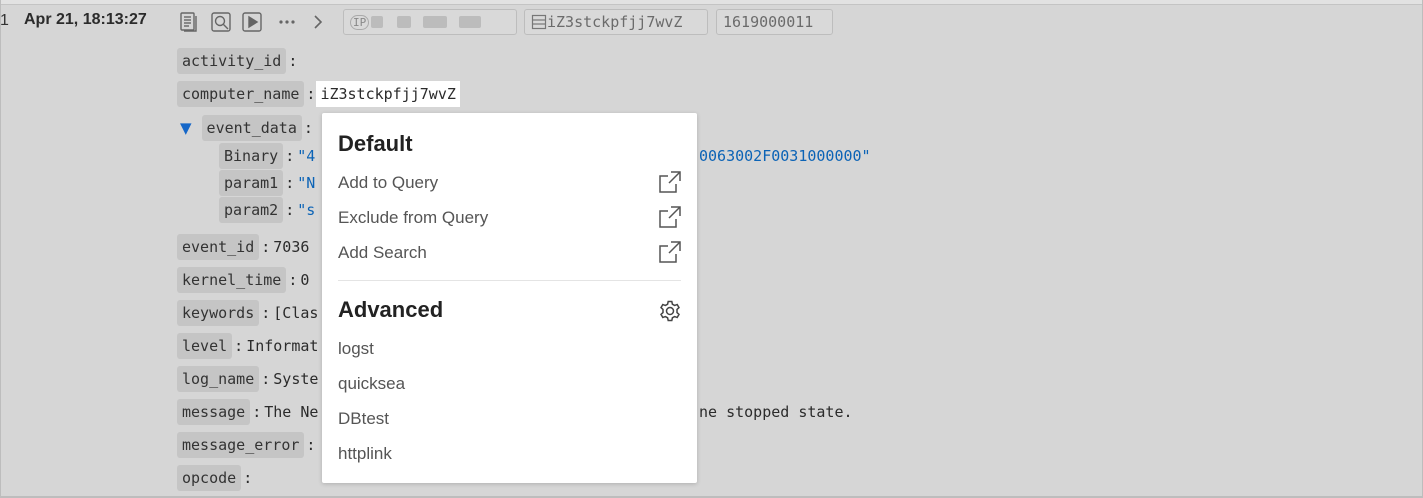 The width and height of the screenshot is (1423, 498). What do you see at coordinates (4, 20) in the screenshot?
I see `row-index: 1` at bounding box center [4, 20].